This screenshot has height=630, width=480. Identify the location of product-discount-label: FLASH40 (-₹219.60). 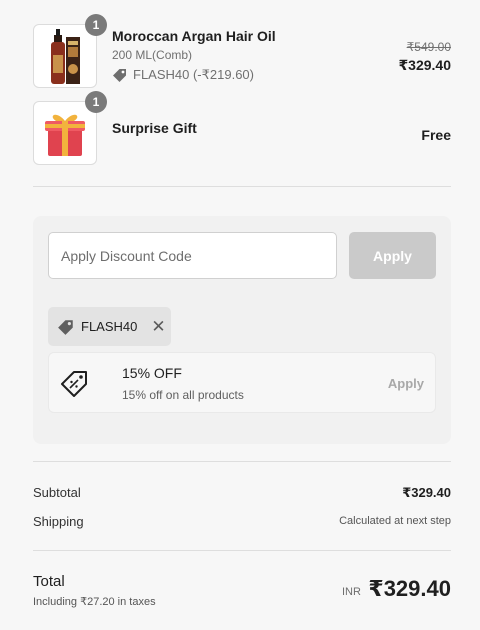
(193, 74).